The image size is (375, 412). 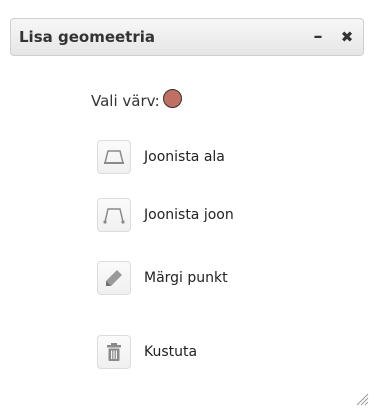 I want to click on draw-line-tool: Joonista joon, so click(x=165, y=215).